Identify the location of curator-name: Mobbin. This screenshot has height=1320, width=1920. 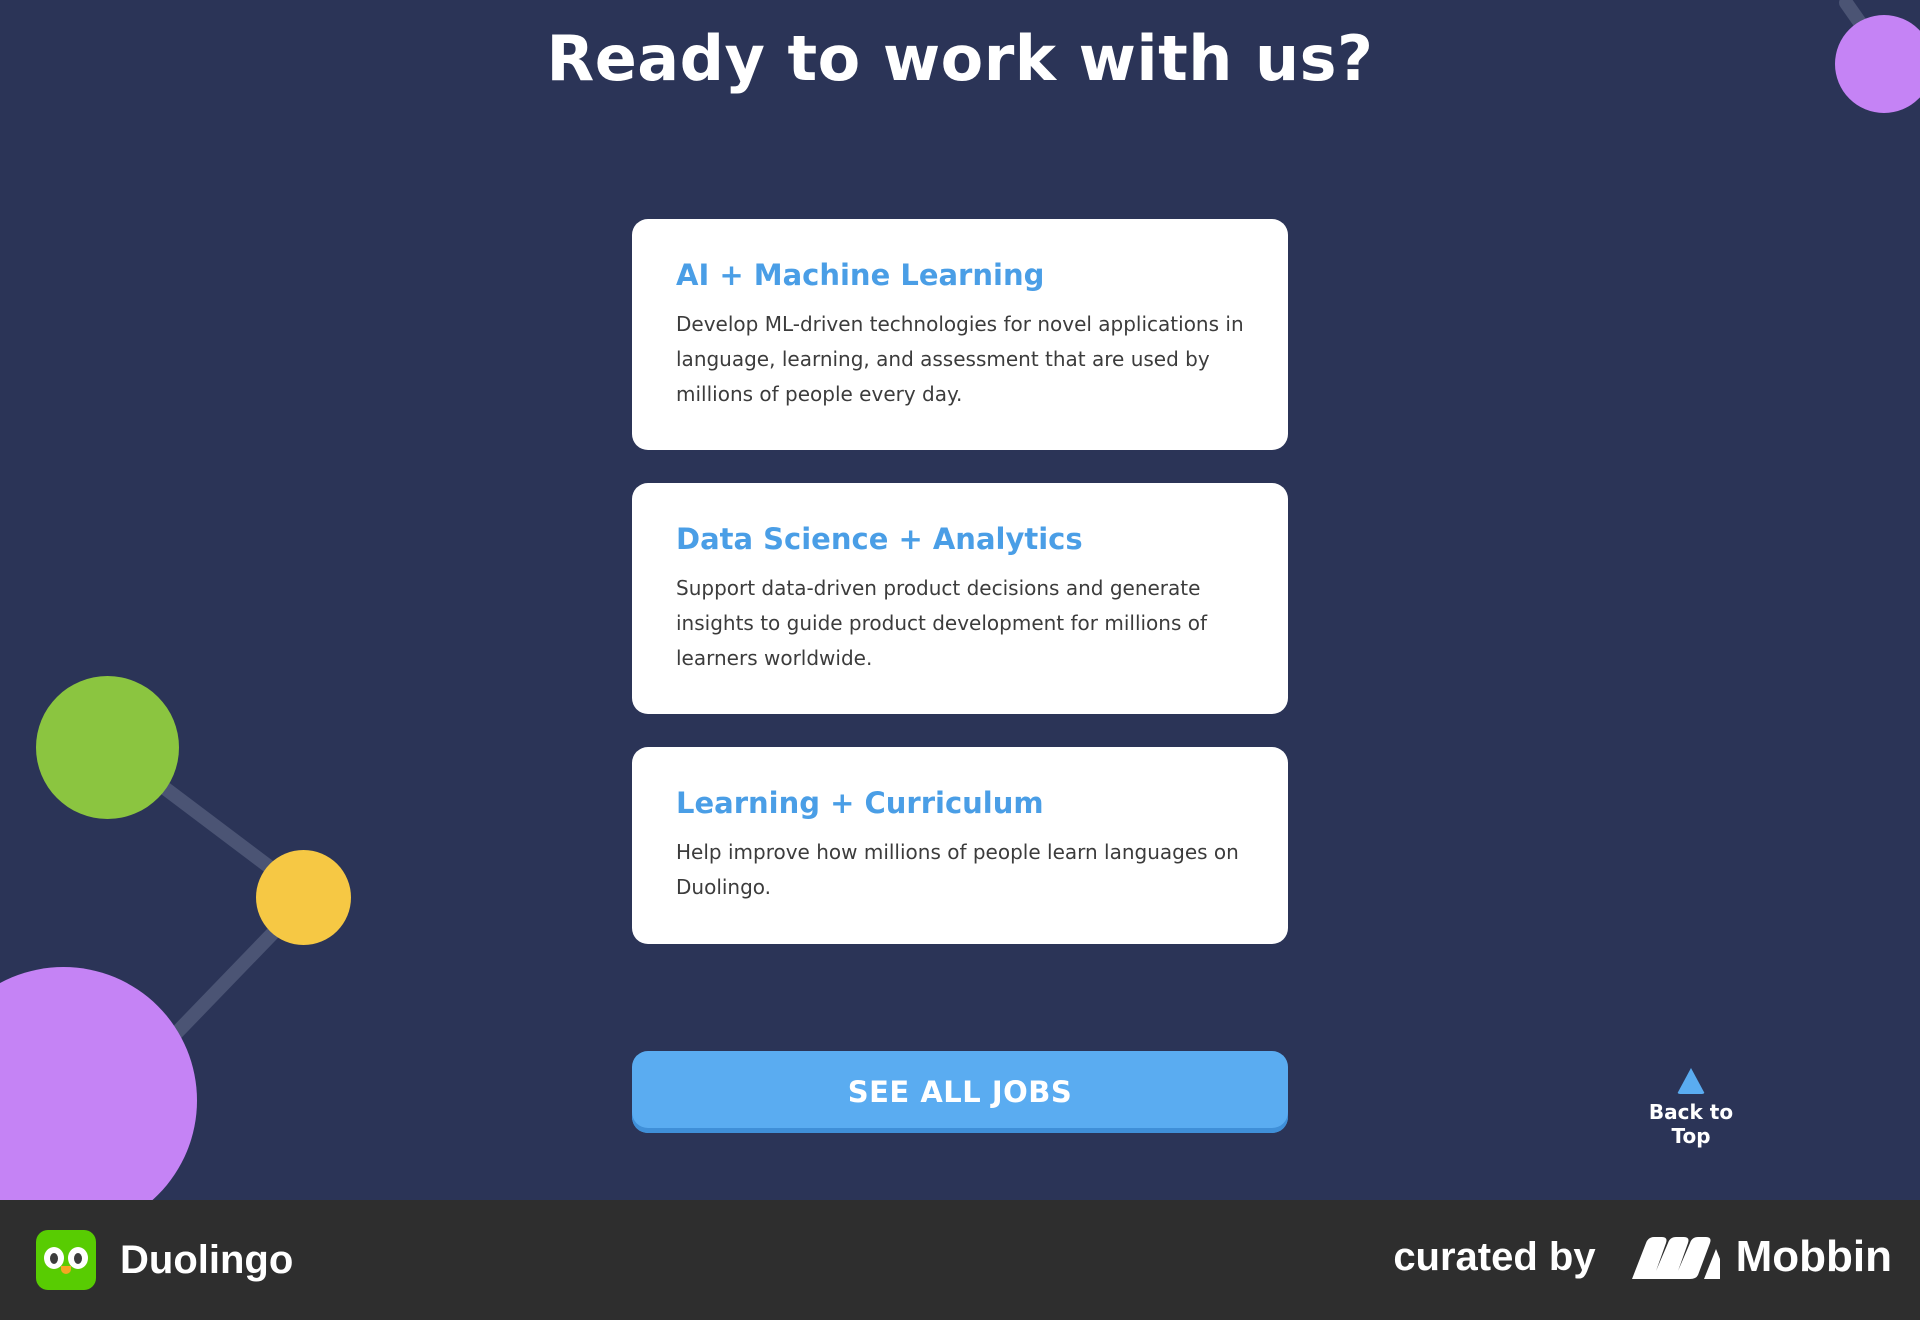
(1813, 1256).